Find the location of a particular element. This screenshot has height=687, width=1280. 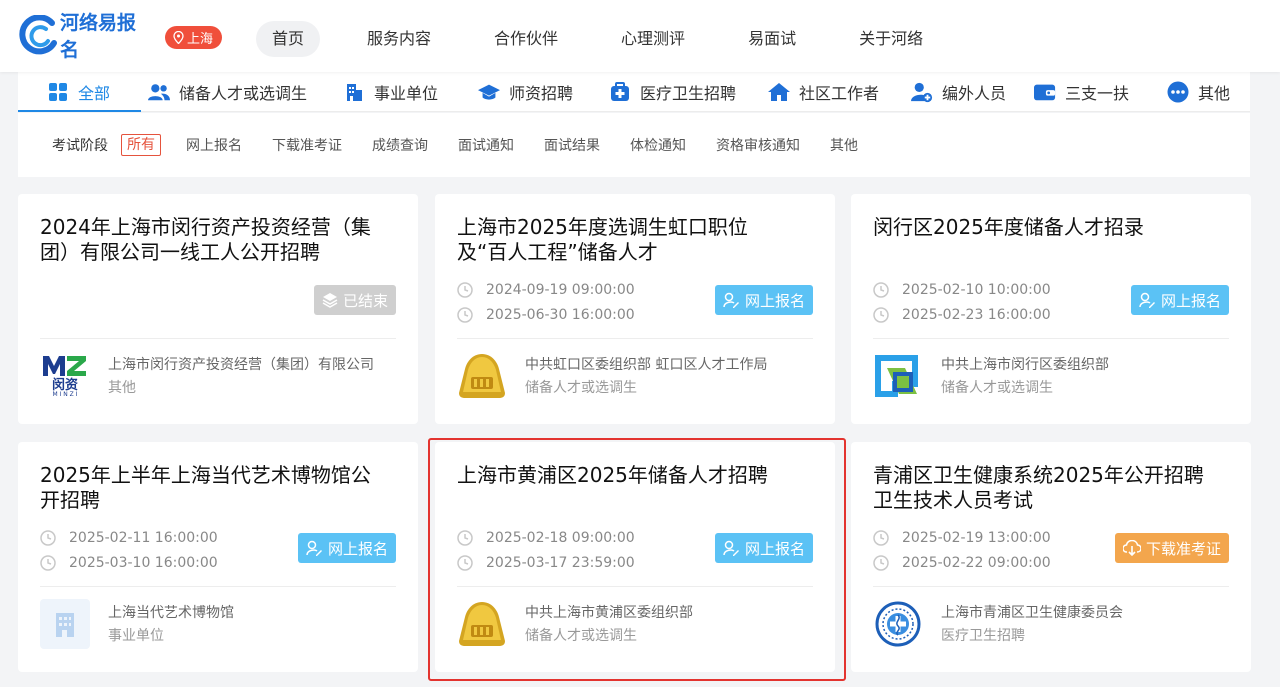

tab-teacher-recruit: 师资招聘 is located at coordinates (525, 92).